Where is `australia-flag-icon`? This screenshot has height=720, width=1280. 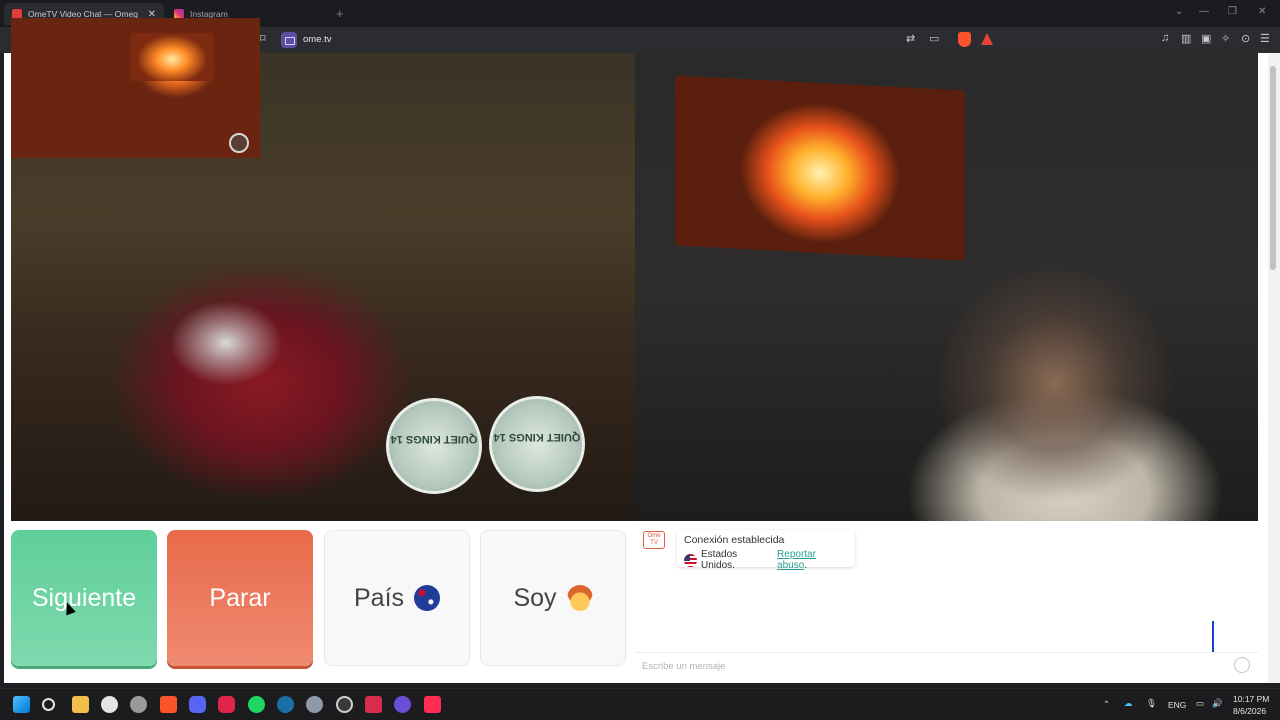 australia-flag-icon is located at coordinates (427, 598).